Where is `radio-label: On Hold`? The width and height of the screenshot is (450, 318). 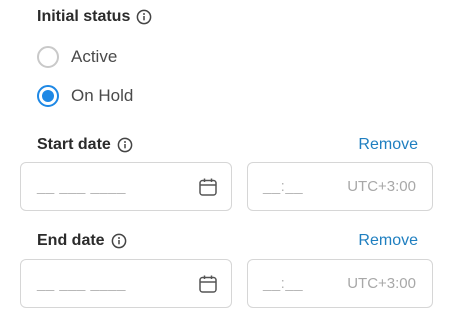
radio-label: On Hold is located at coordinates (102, 95).